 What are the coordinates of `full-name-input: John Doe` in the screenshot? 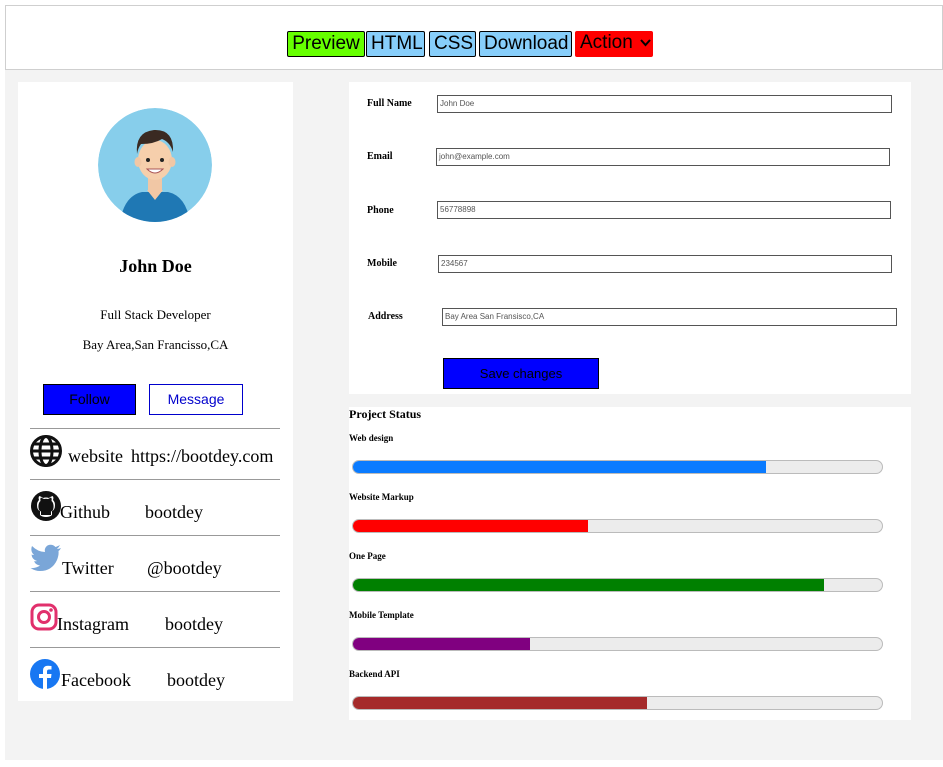 It's located at (664, 104).